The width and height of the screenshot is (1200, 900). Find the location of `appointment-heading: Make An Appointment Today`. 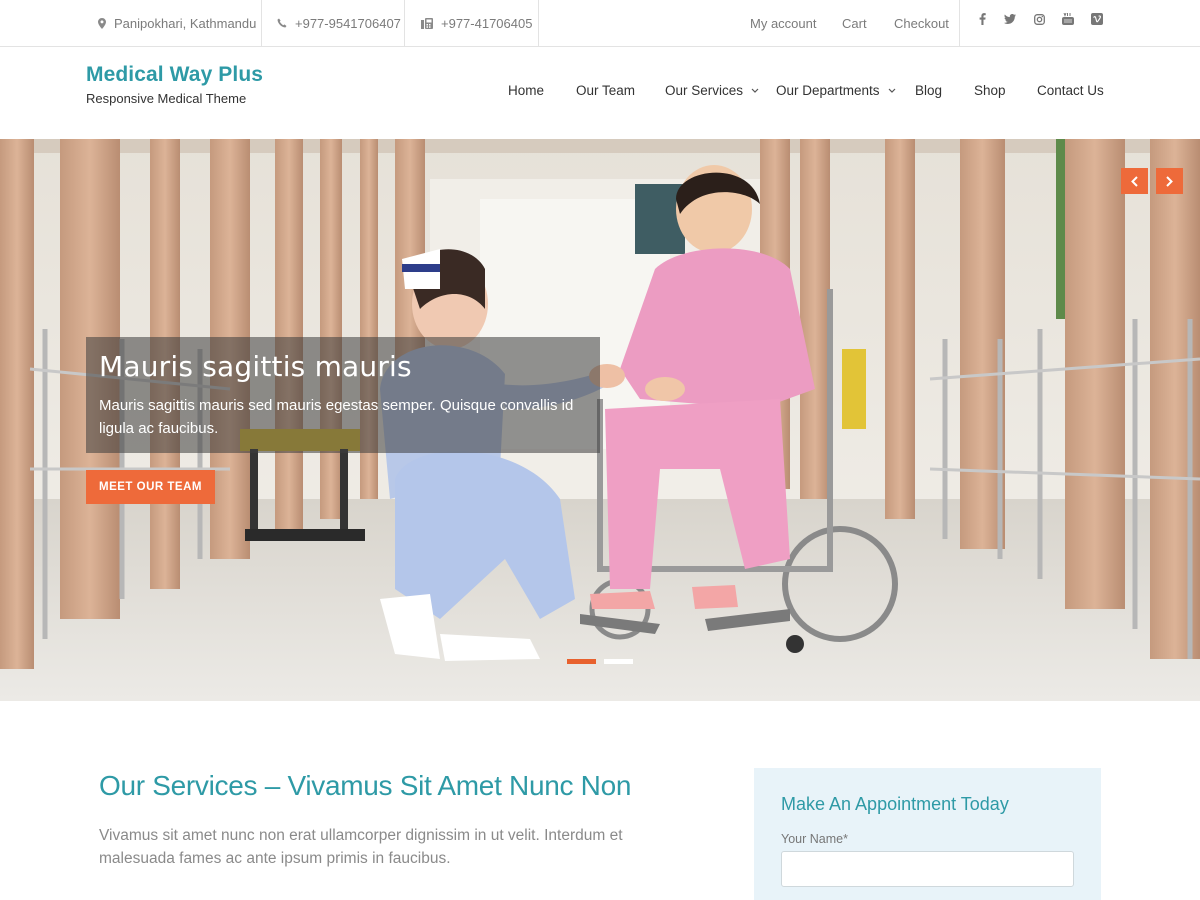

appointment-heading: Make An Appointment Today is located at coordinates (895, 804).